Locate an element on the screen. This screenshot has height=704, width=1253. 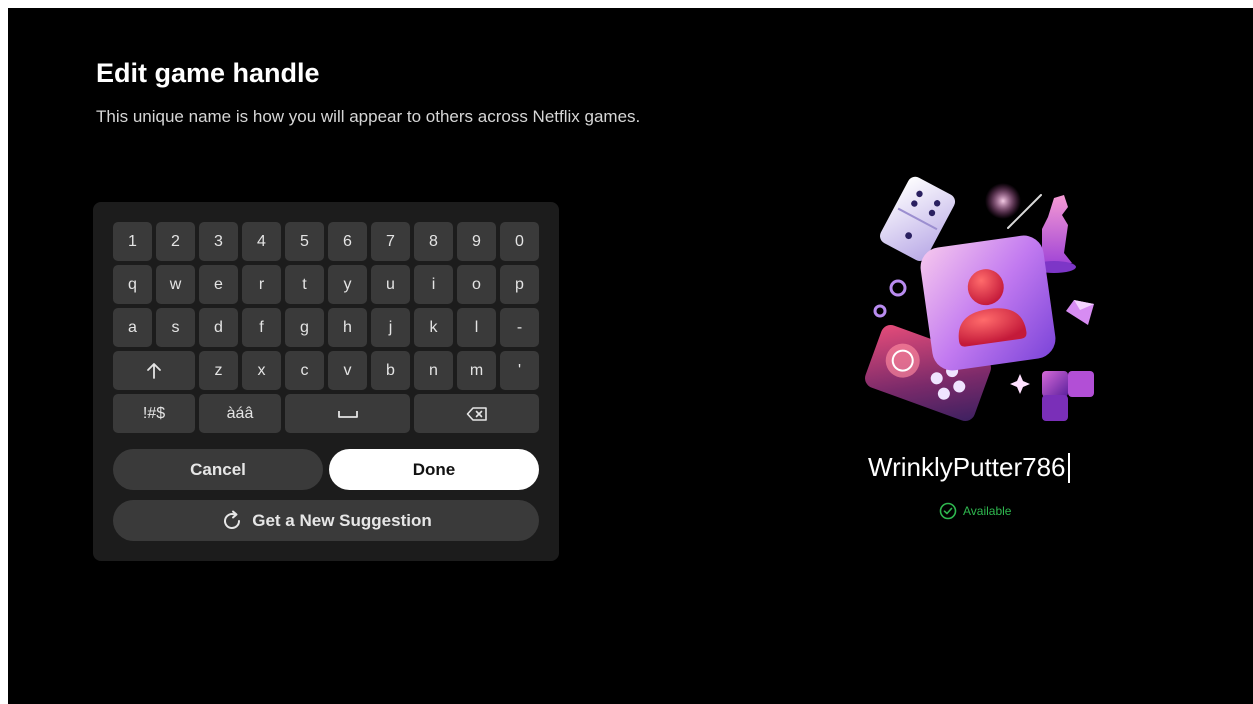
key-1: 1 is located at coordinates (132, 241).